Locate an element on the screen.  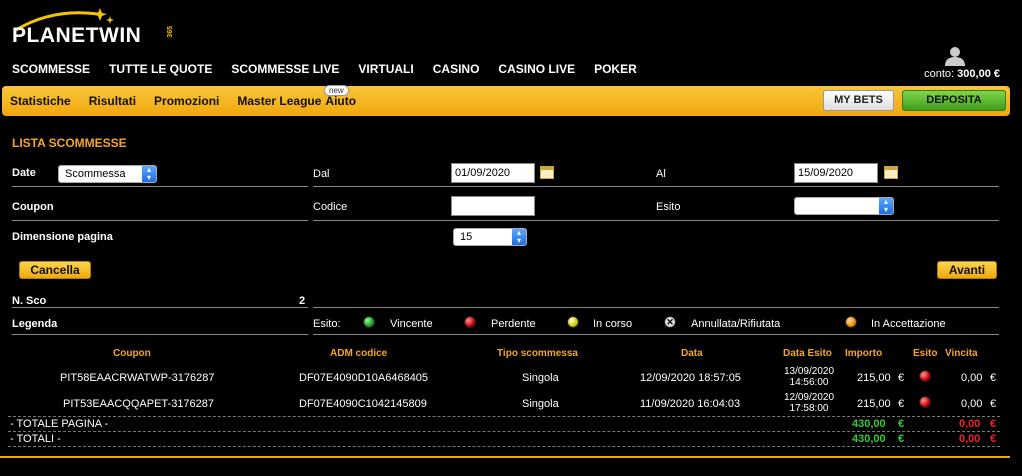
subnav-aiuto: Aiuto is located at coordinates (340, 101).